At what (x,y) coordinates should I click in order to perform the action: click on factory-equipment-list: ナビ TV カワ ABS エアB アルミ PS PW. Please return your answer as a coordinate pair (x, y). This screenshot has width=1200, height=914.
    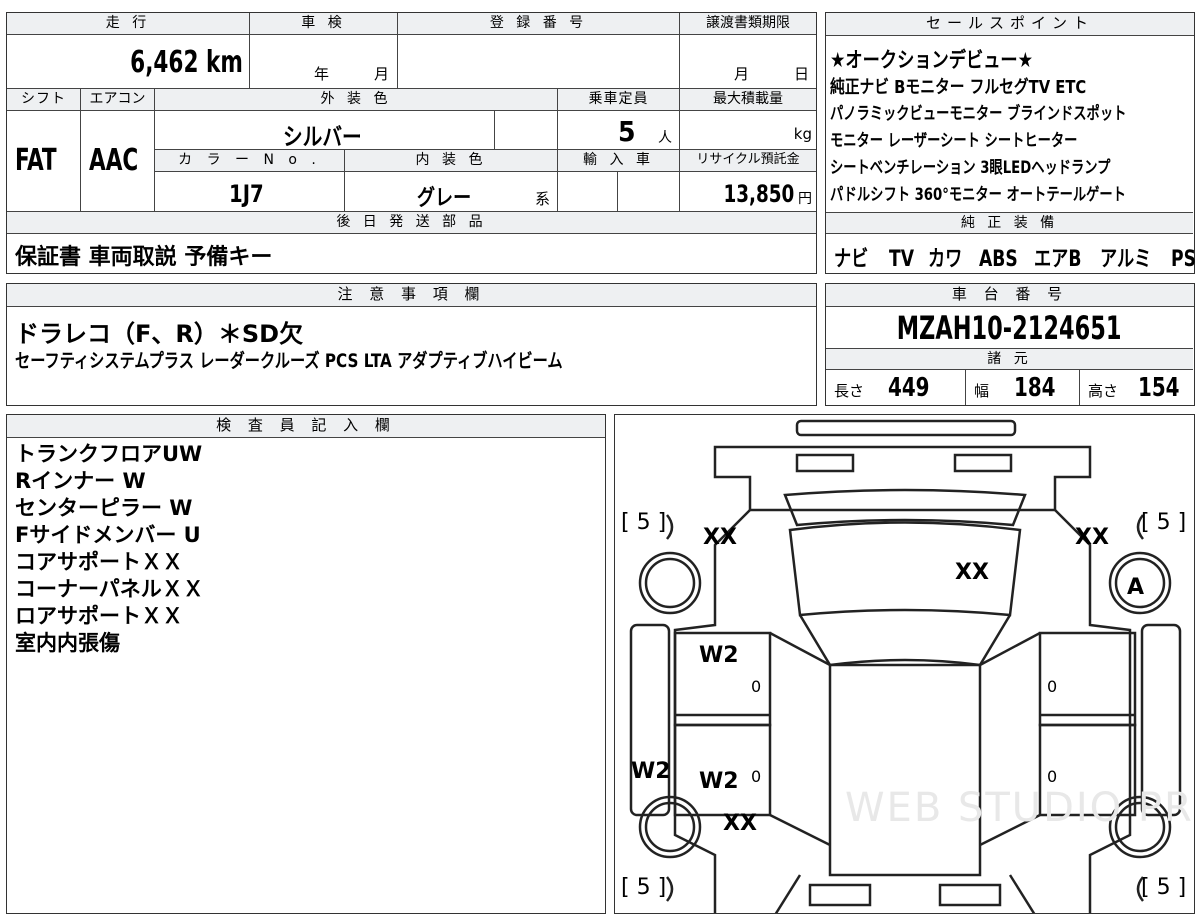
    Looking at the image, I should click on (1017, 257).